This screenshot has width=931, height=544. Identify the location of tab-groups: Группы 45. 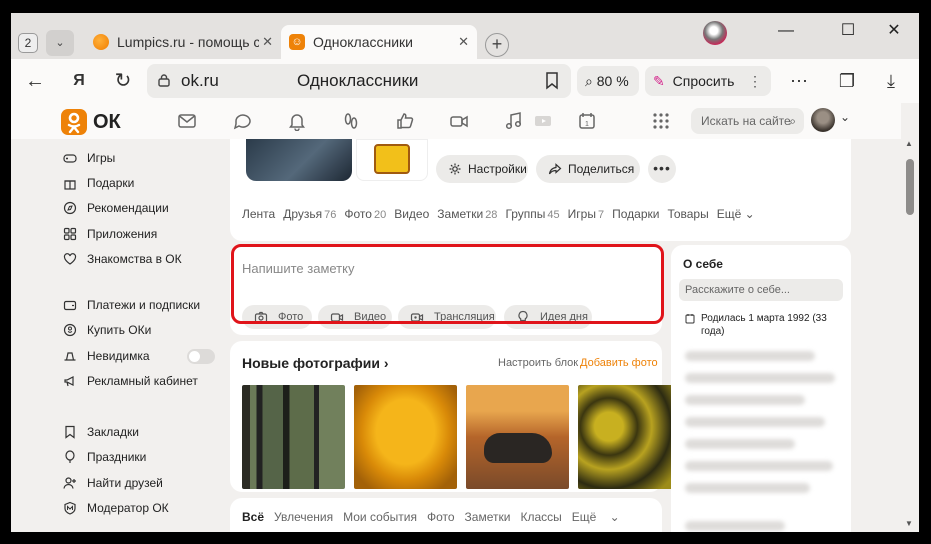
(532, 214).